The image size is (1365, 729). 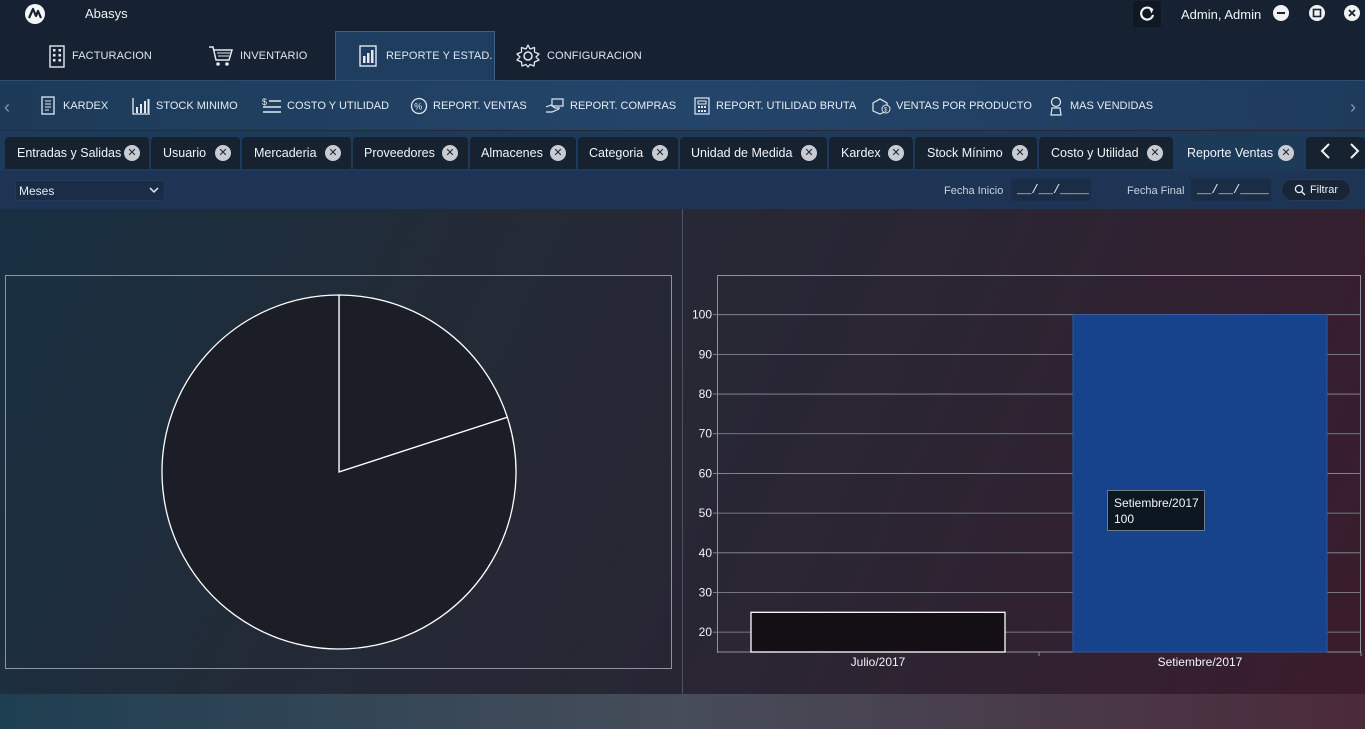 I want to click on start-date-label: Fecha Inicio, so click(x=974, y=191).